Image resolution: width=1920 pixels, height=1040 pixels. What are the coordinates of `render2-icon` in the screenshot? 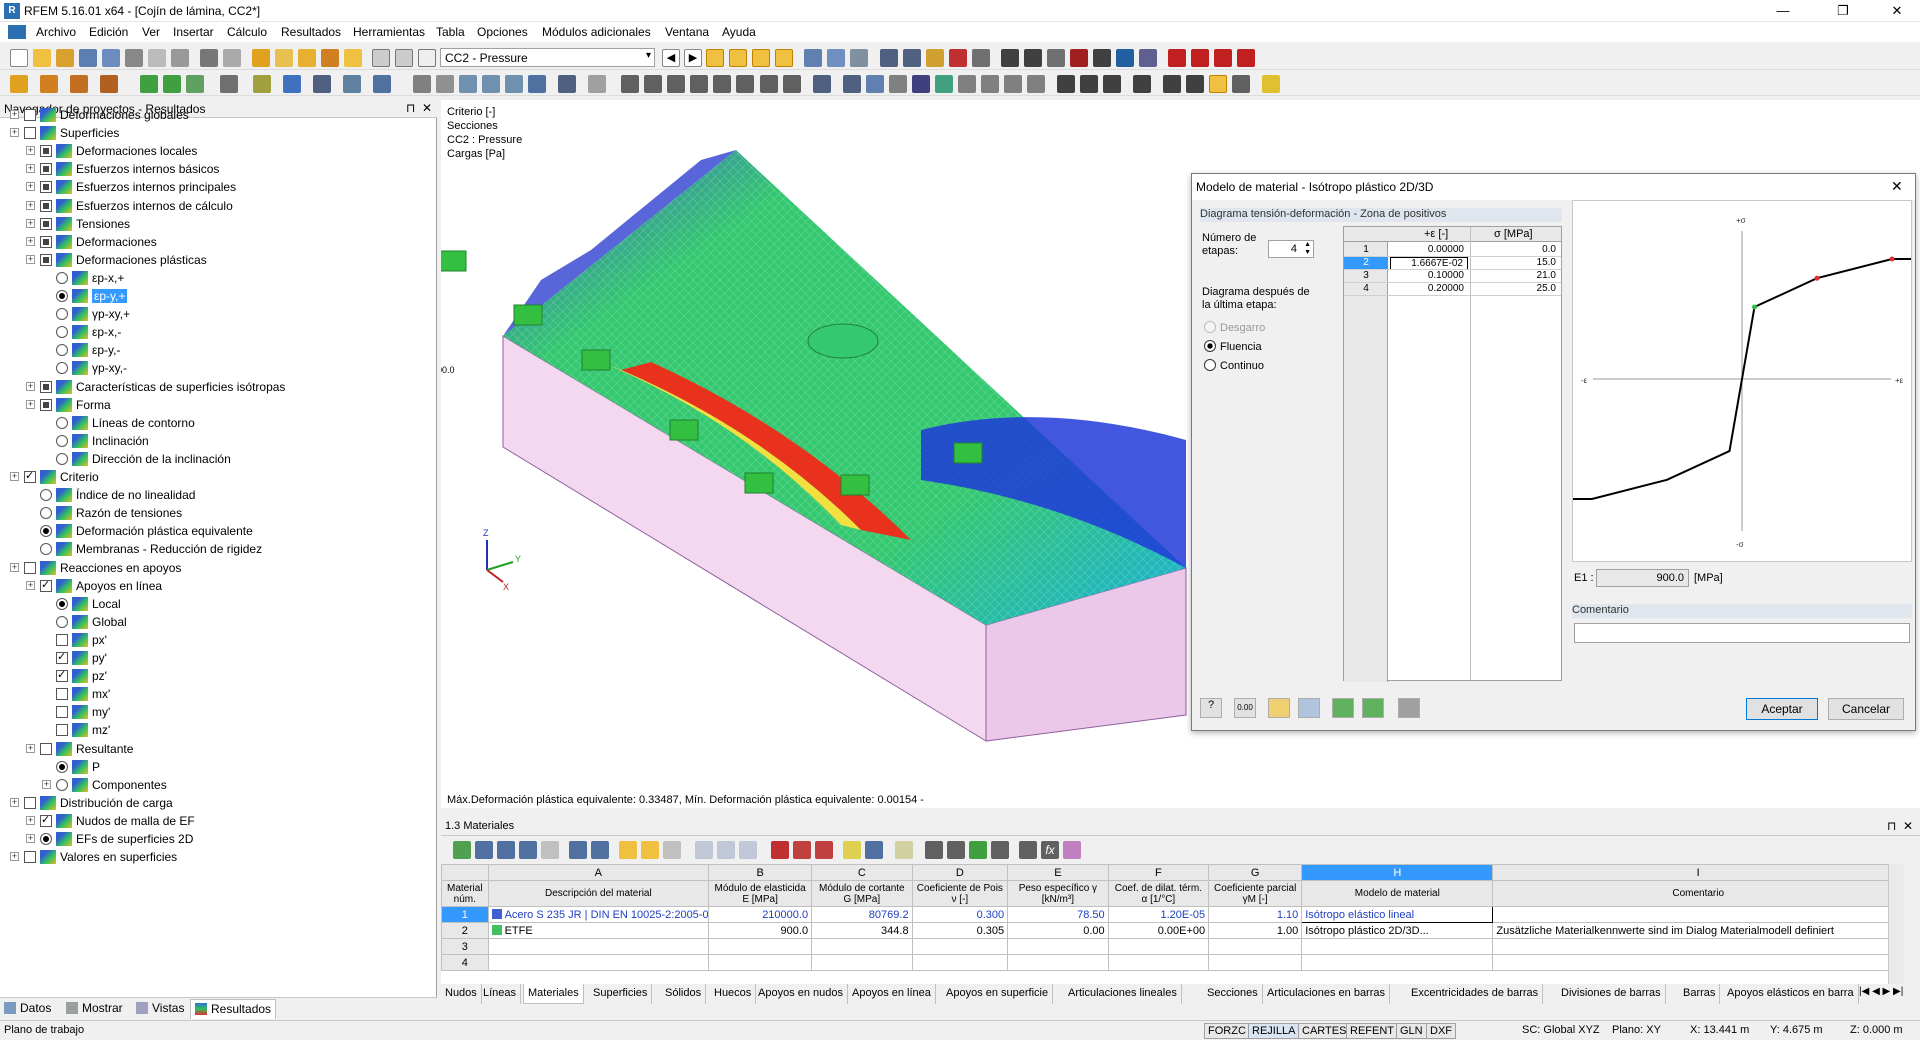 It's located at (653, 84).